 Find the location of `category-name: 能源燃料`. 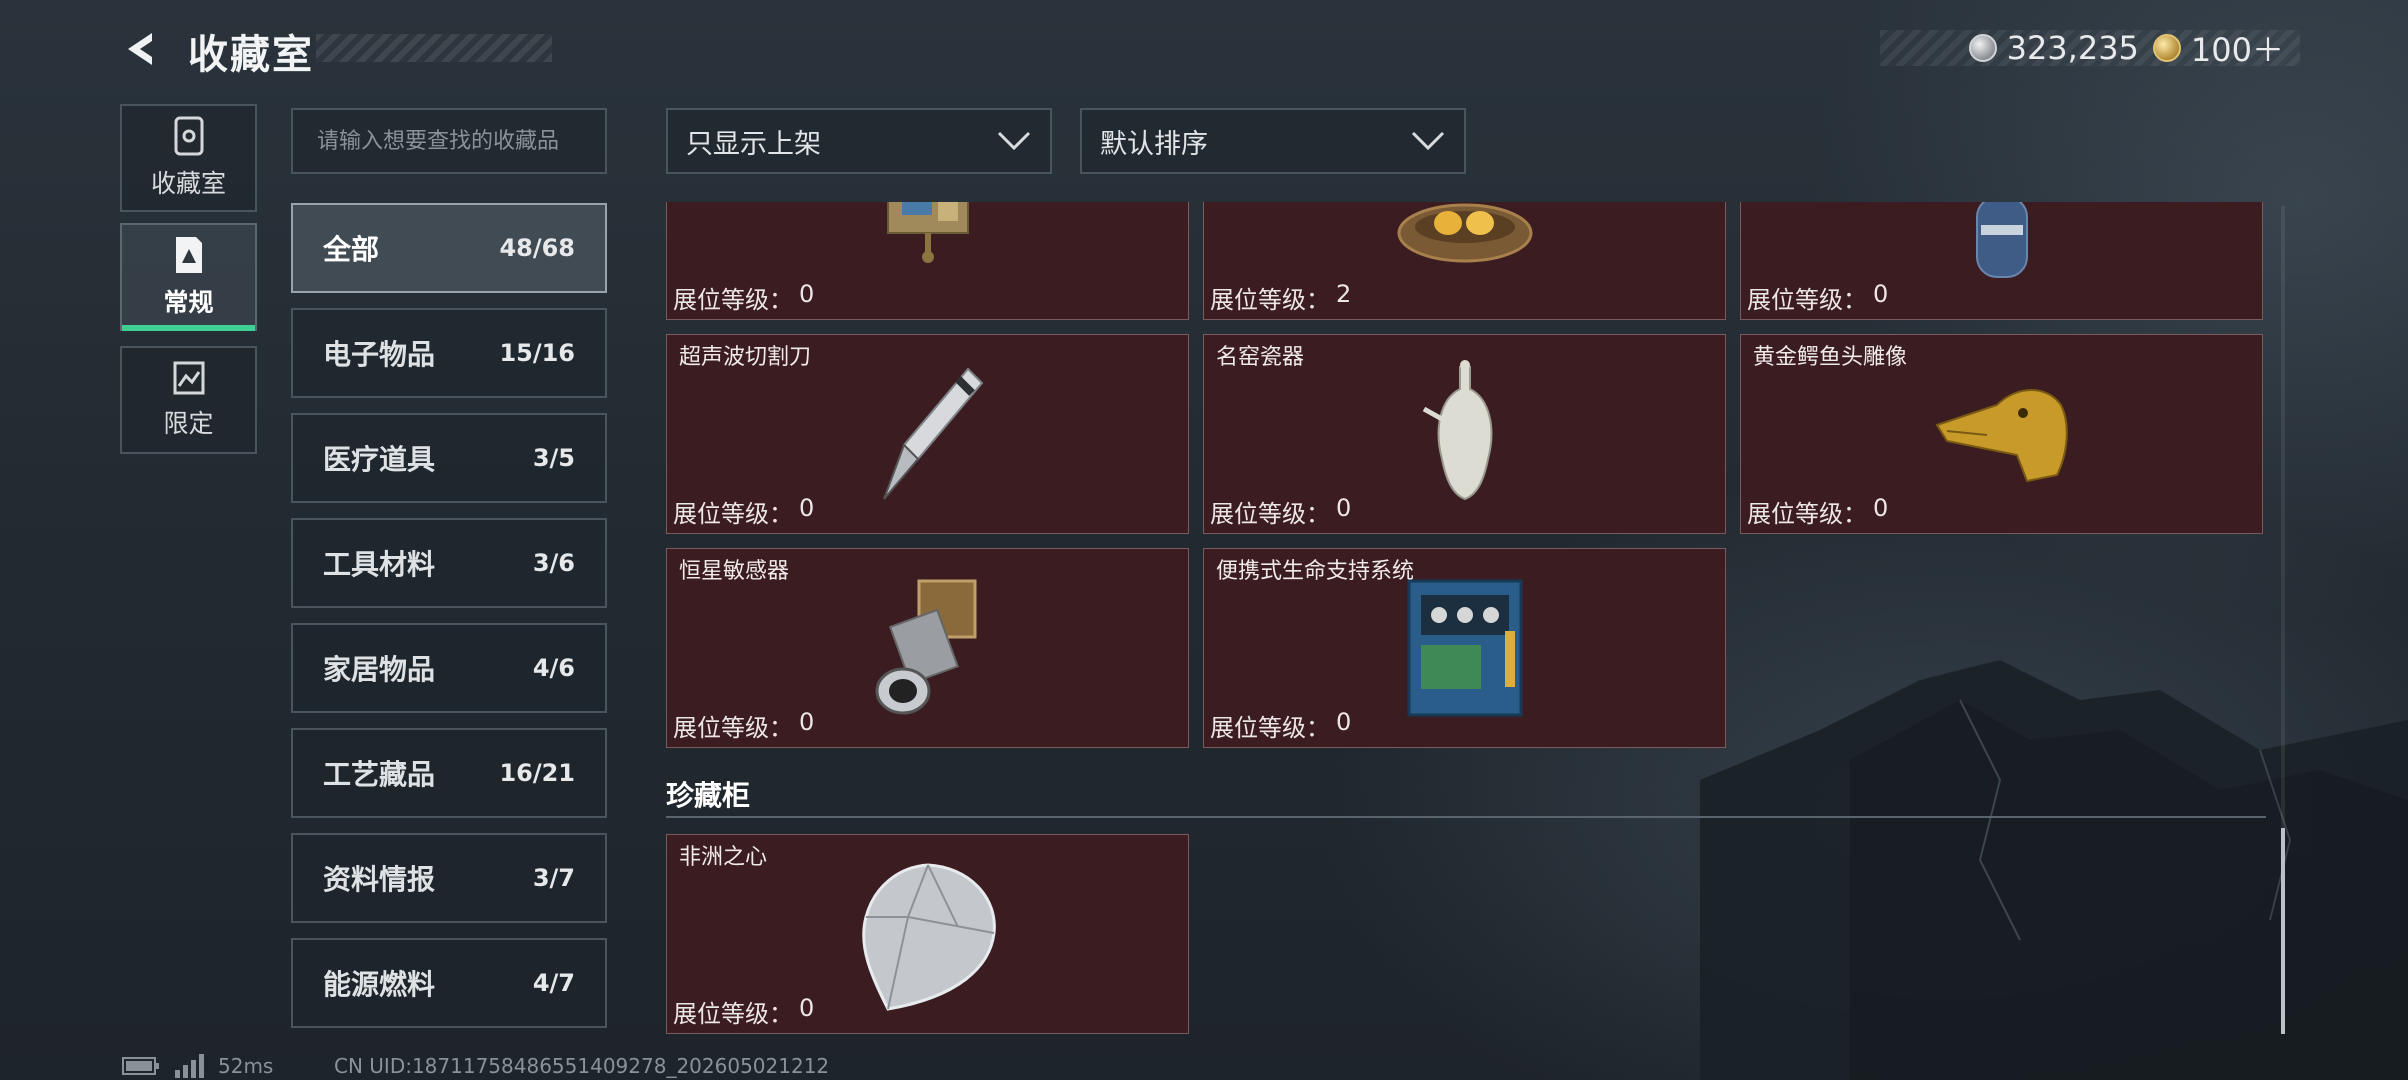

category-name: 能源燃料 is located at coordinates (379, 984).